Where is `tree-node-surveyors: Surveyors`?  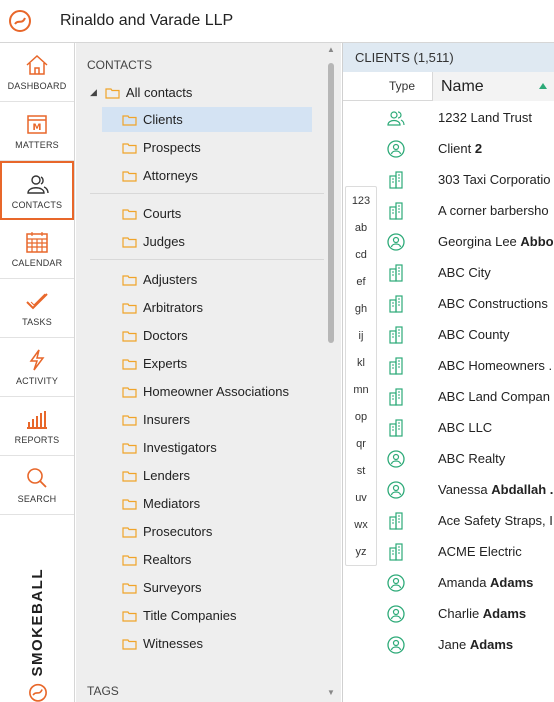 tree-node-surveyors: Surveyors is located at coordinates (207, 587).